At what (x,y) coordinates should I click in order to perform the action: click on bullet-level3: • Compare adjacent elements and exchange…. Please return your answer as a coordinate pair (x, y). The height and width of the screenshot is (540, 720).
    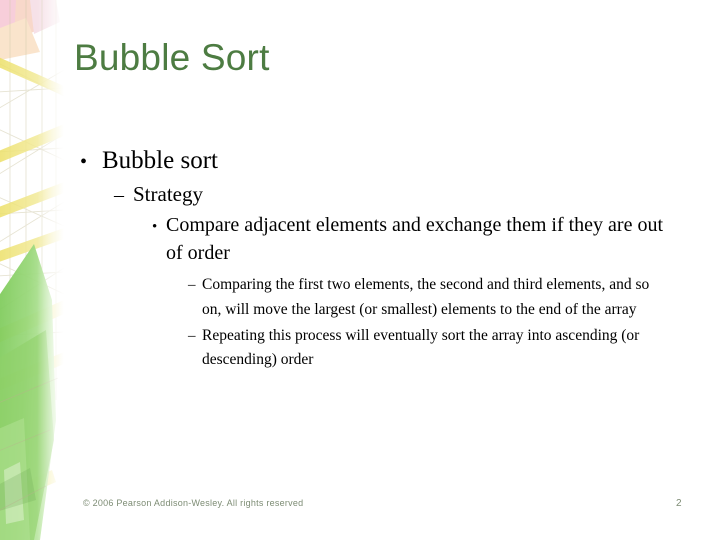
    Looking at the image, I should click on (412, 239).